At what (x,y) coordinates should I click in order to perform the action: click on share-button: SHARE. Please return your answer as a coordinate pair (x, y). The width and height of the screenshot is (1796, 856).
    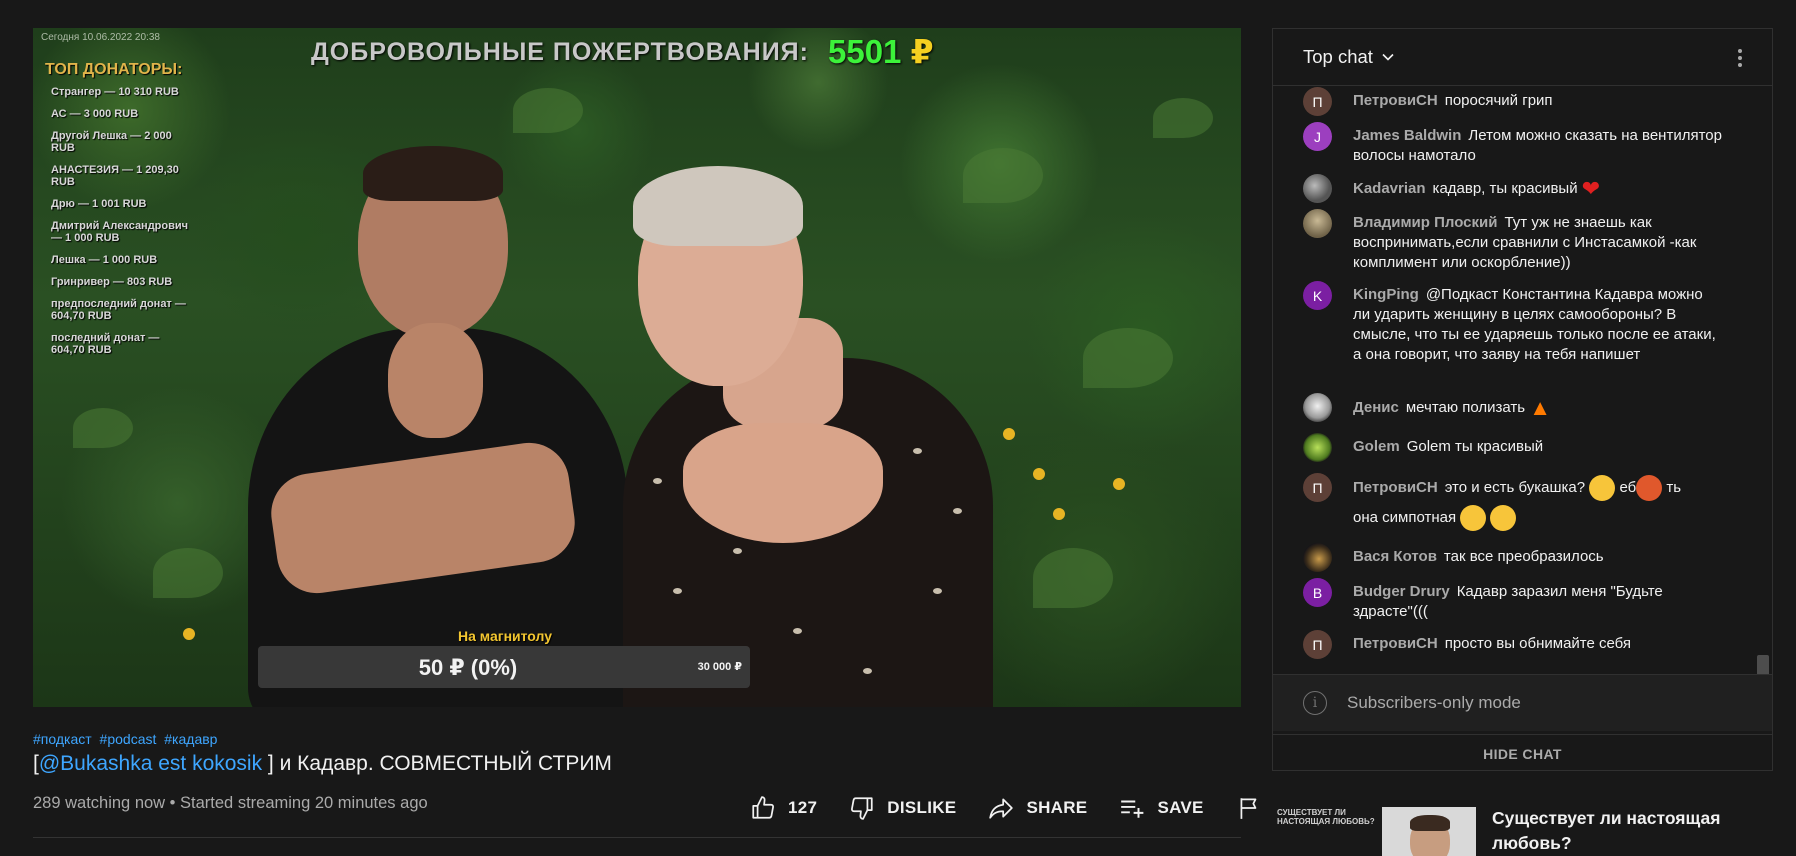
    Looking at the image, I should click on (1037, 808).